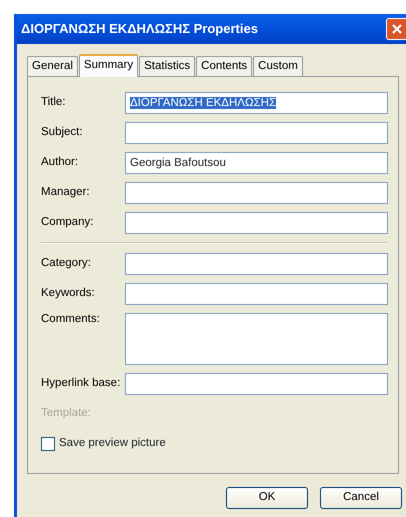 This screenshot has width=406, height=517. I want to click on field-label: Company:, so click(67, 223).